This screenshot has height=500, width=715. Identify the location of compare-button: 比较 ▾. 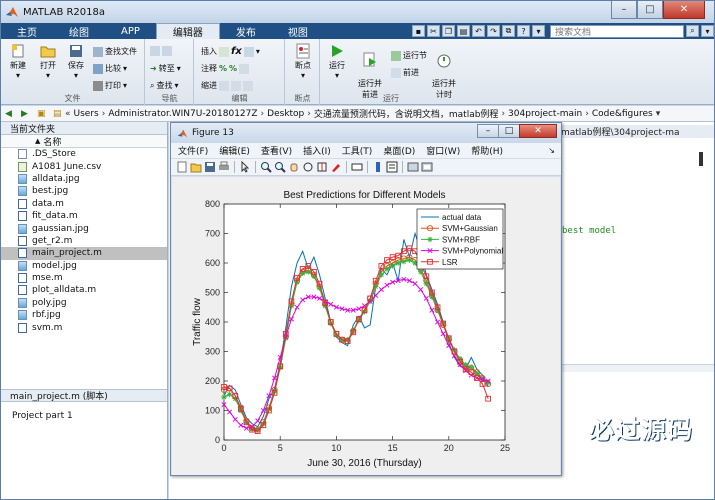
(110, 68).